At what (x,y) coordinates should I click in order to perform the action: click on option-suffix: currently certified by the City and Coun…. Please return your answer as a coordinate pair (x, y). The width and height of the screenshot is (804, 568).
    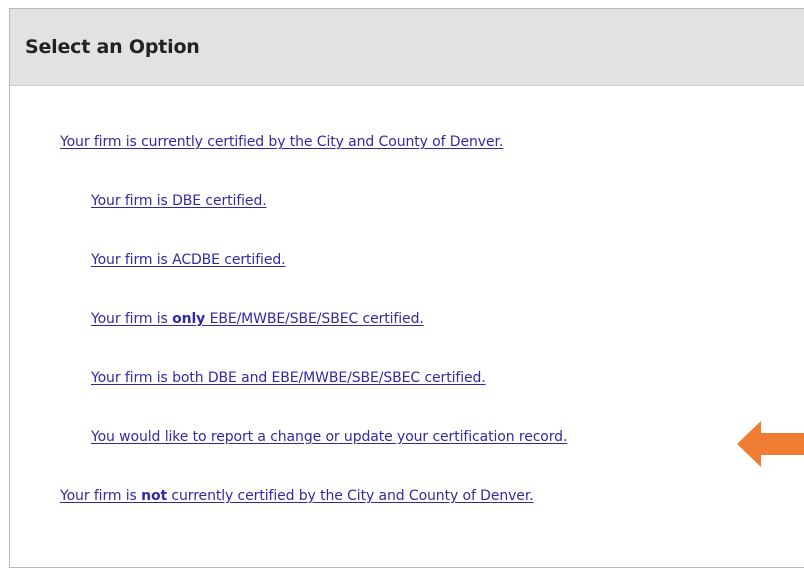
    Looking at the image, I should click on (350, 496).